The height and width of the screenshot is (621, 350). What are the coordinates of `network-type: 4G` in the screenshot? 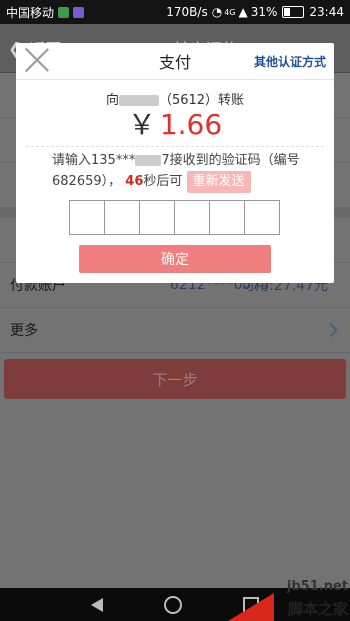 It's located at (230, 12).